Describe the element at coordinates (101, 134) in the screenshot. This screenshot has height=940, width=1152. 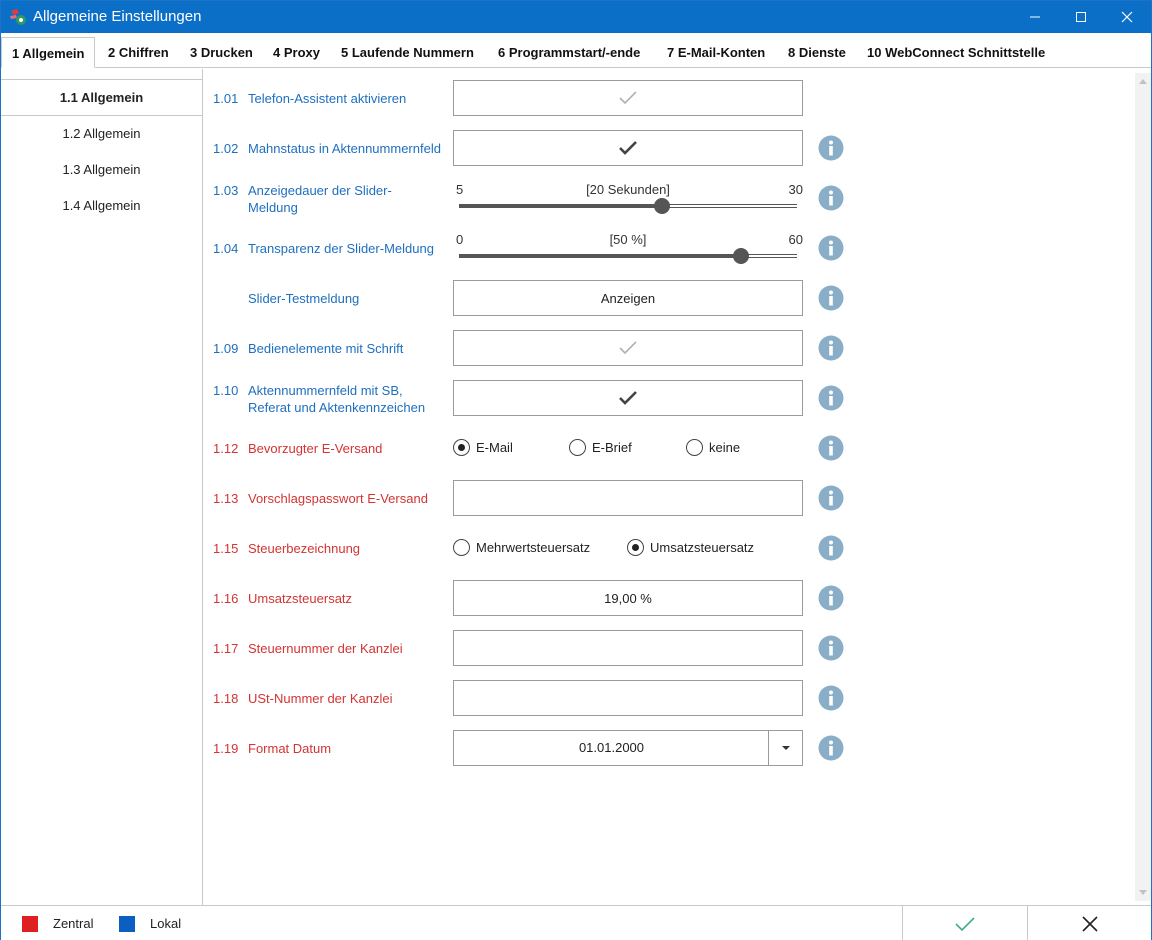
I see `sidebar-item-1-2: 1.2 Allgemein` at that location.